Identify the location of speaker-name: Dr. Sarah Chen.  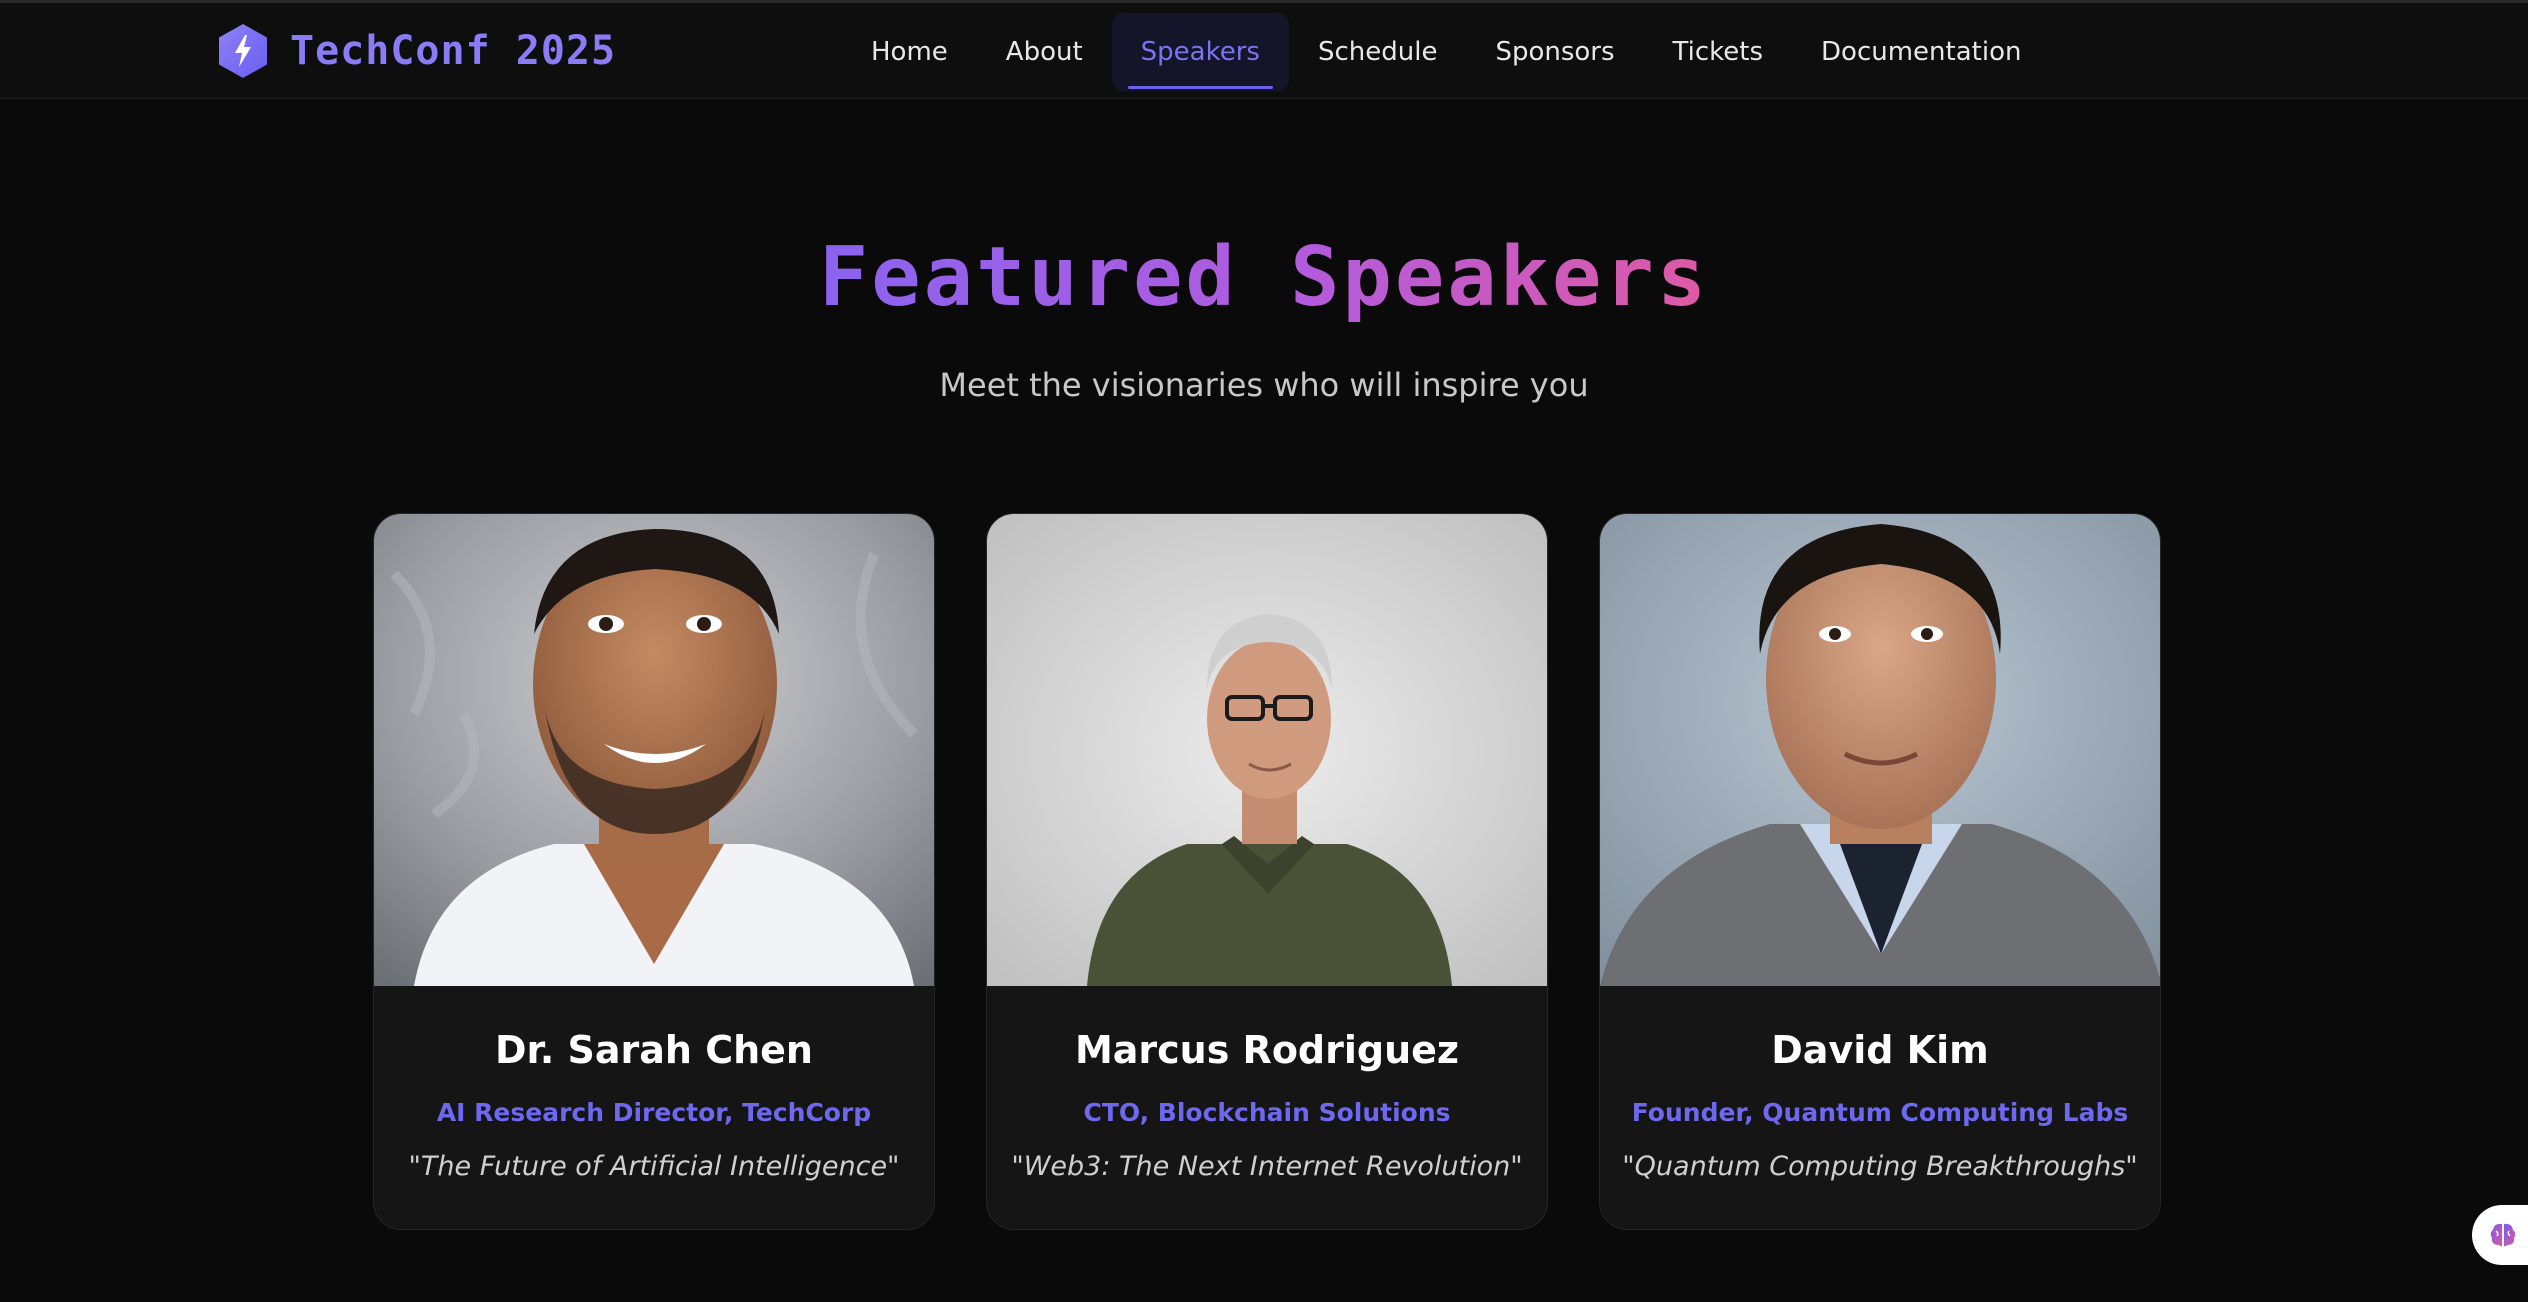
(654, 1050).